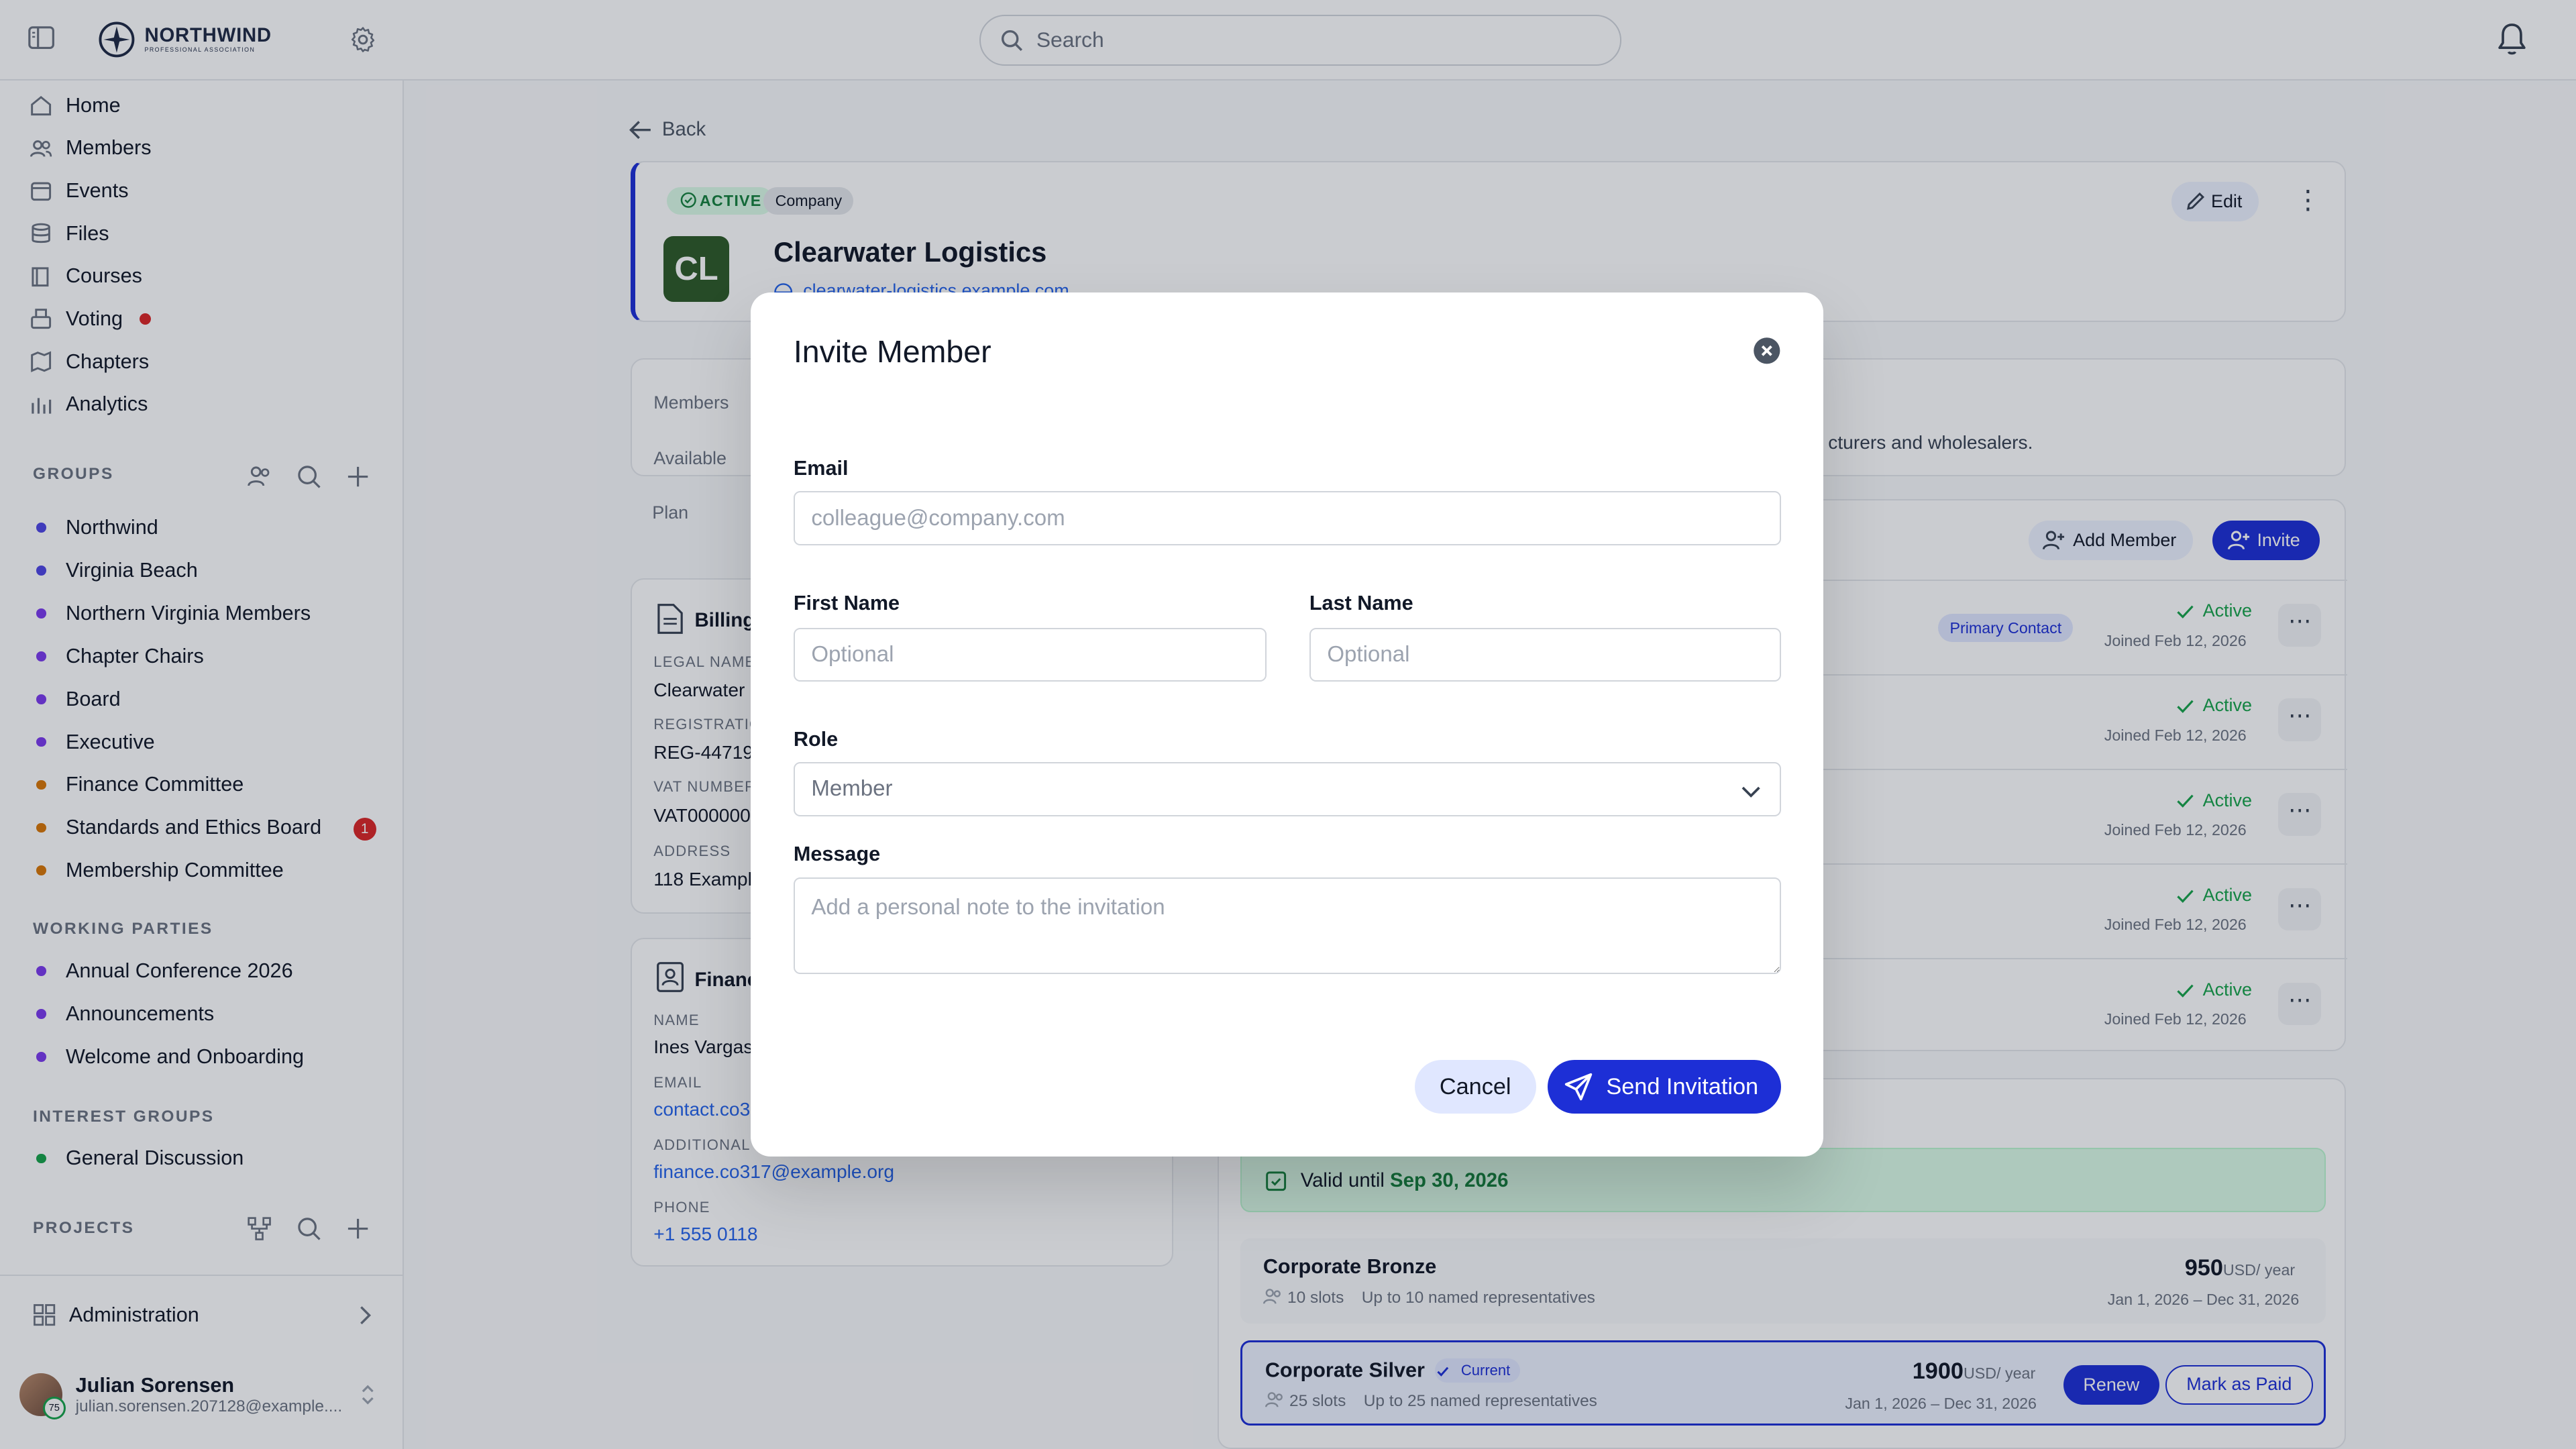 The width and height of the screenshot is (2576, 1449). What do you see at coordinates (1287, 926) in the screenshot?
I see `message-field` at bounding box center [1287, 926].